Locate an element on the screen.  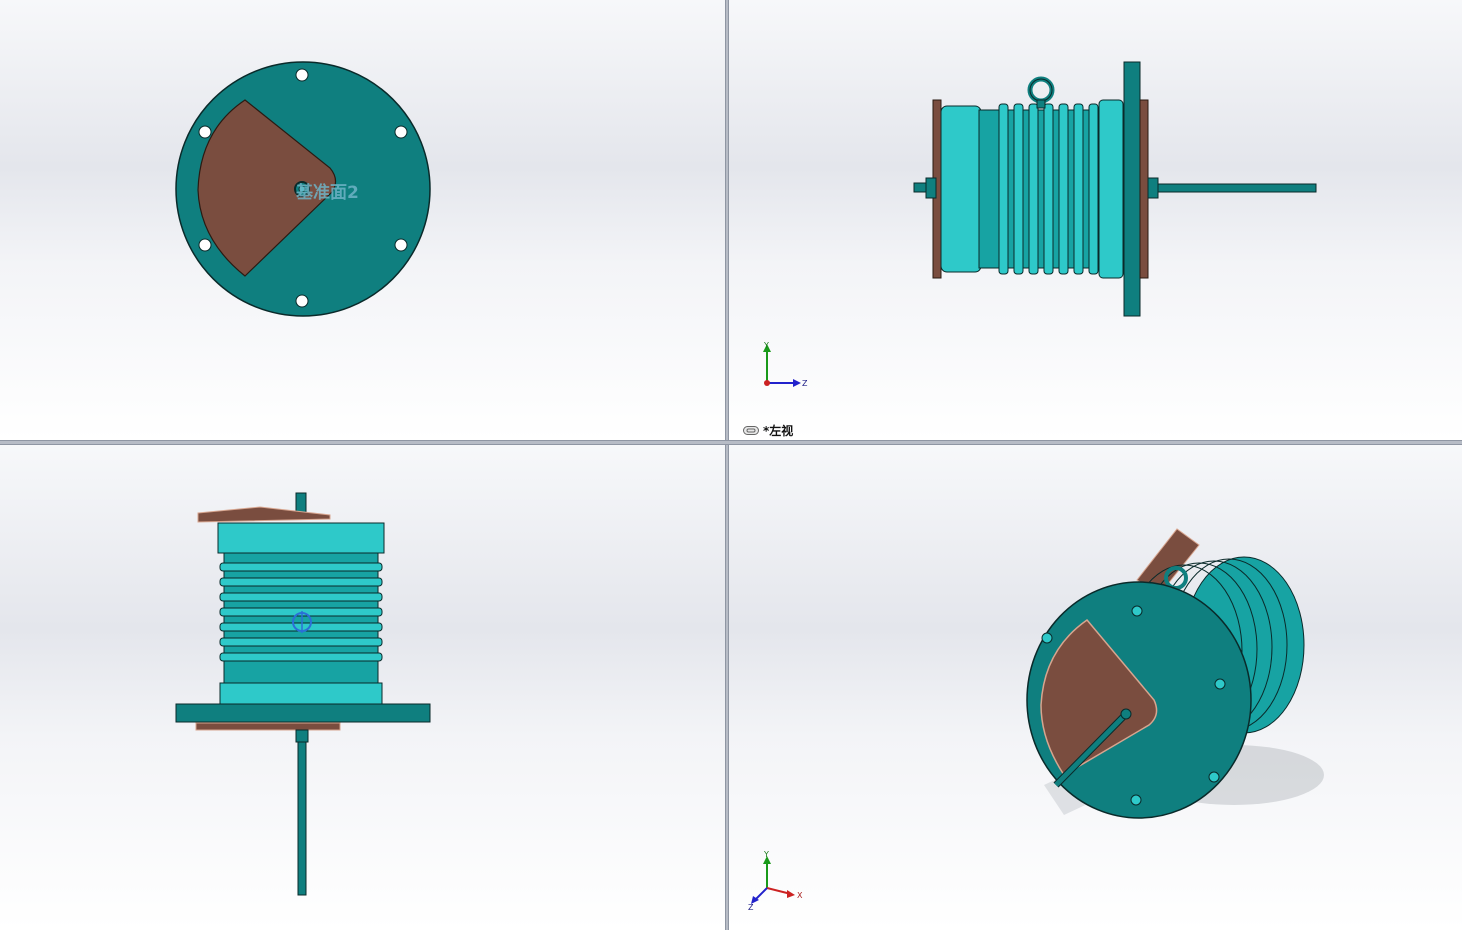
triad-icon: Y Z is located at coordinates (785, 364).